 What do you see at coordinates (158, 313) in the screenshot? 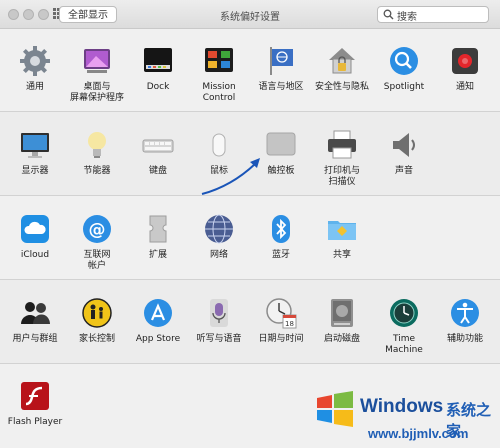
I see `app-store-icon` at bounding box center [158, 313].